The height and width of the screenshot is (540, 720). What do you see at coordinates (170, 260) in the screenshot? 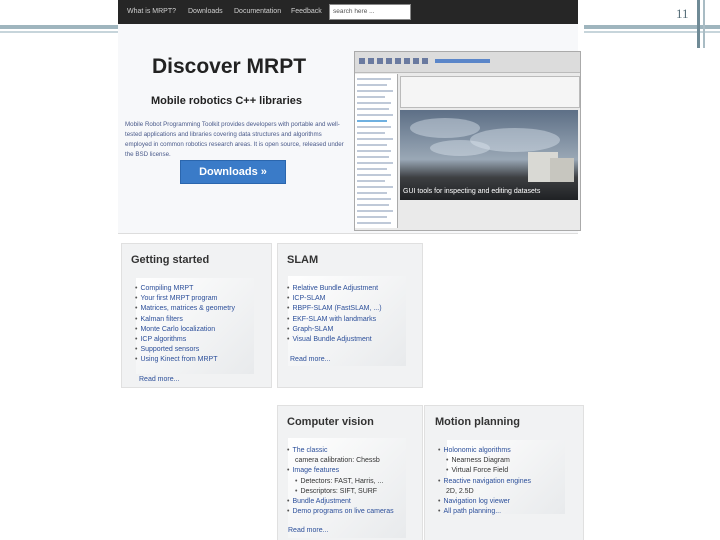
I see `section-title: Getting started` at bounding box center [170, 260].